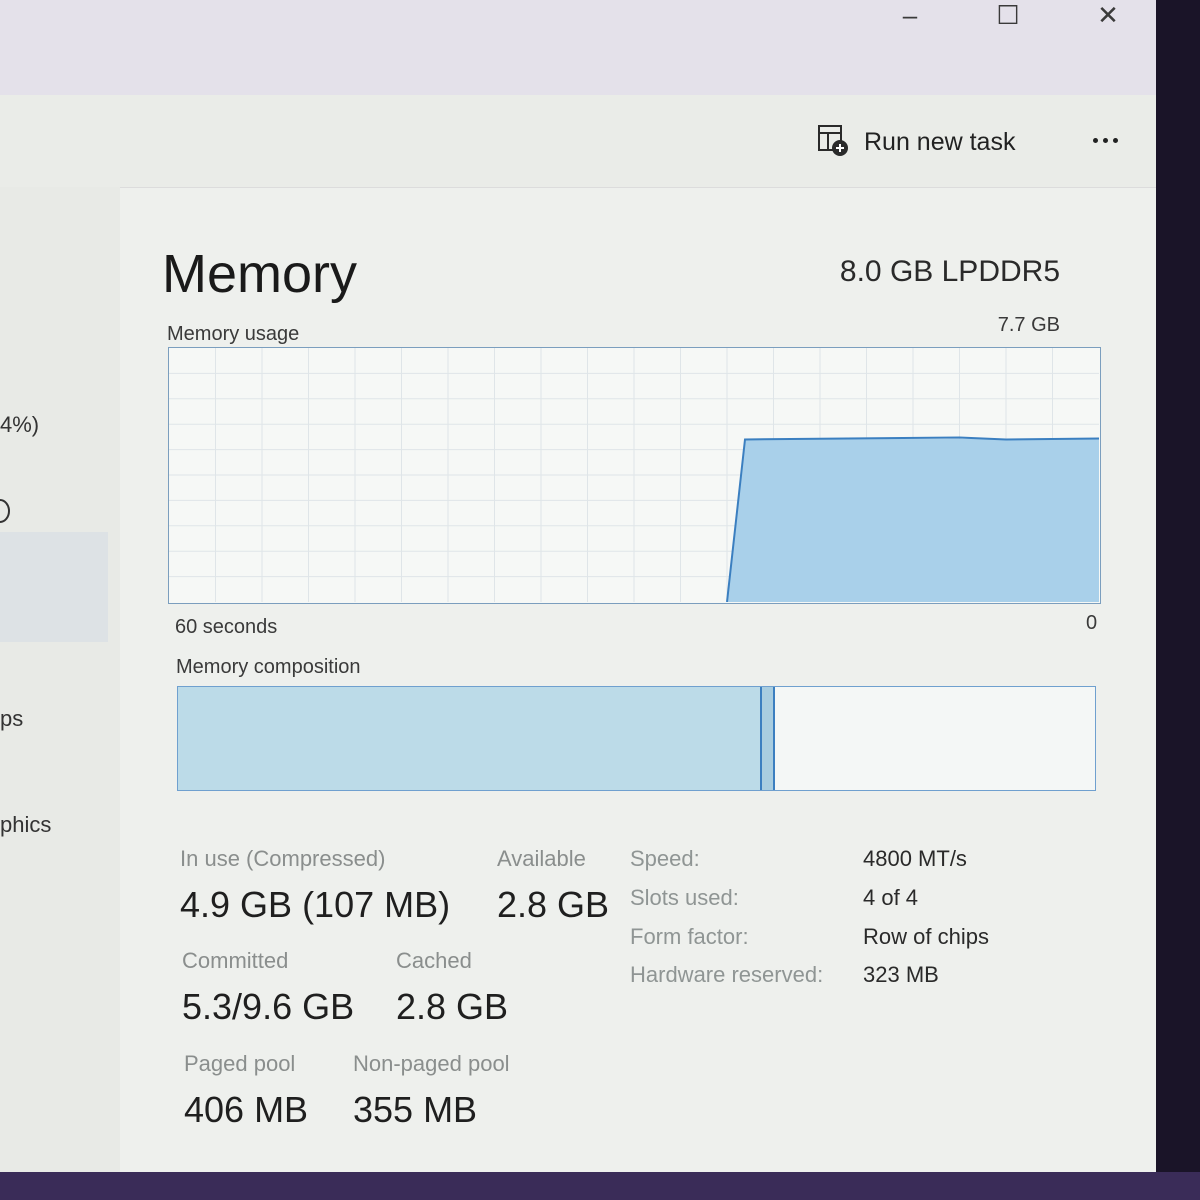 Image resolution: width=1200 pixels, height=1200 pixels. Describe the element at coordinates (1092, 623) in the screenshot. I see `graph-zero-label: 0` at that location.